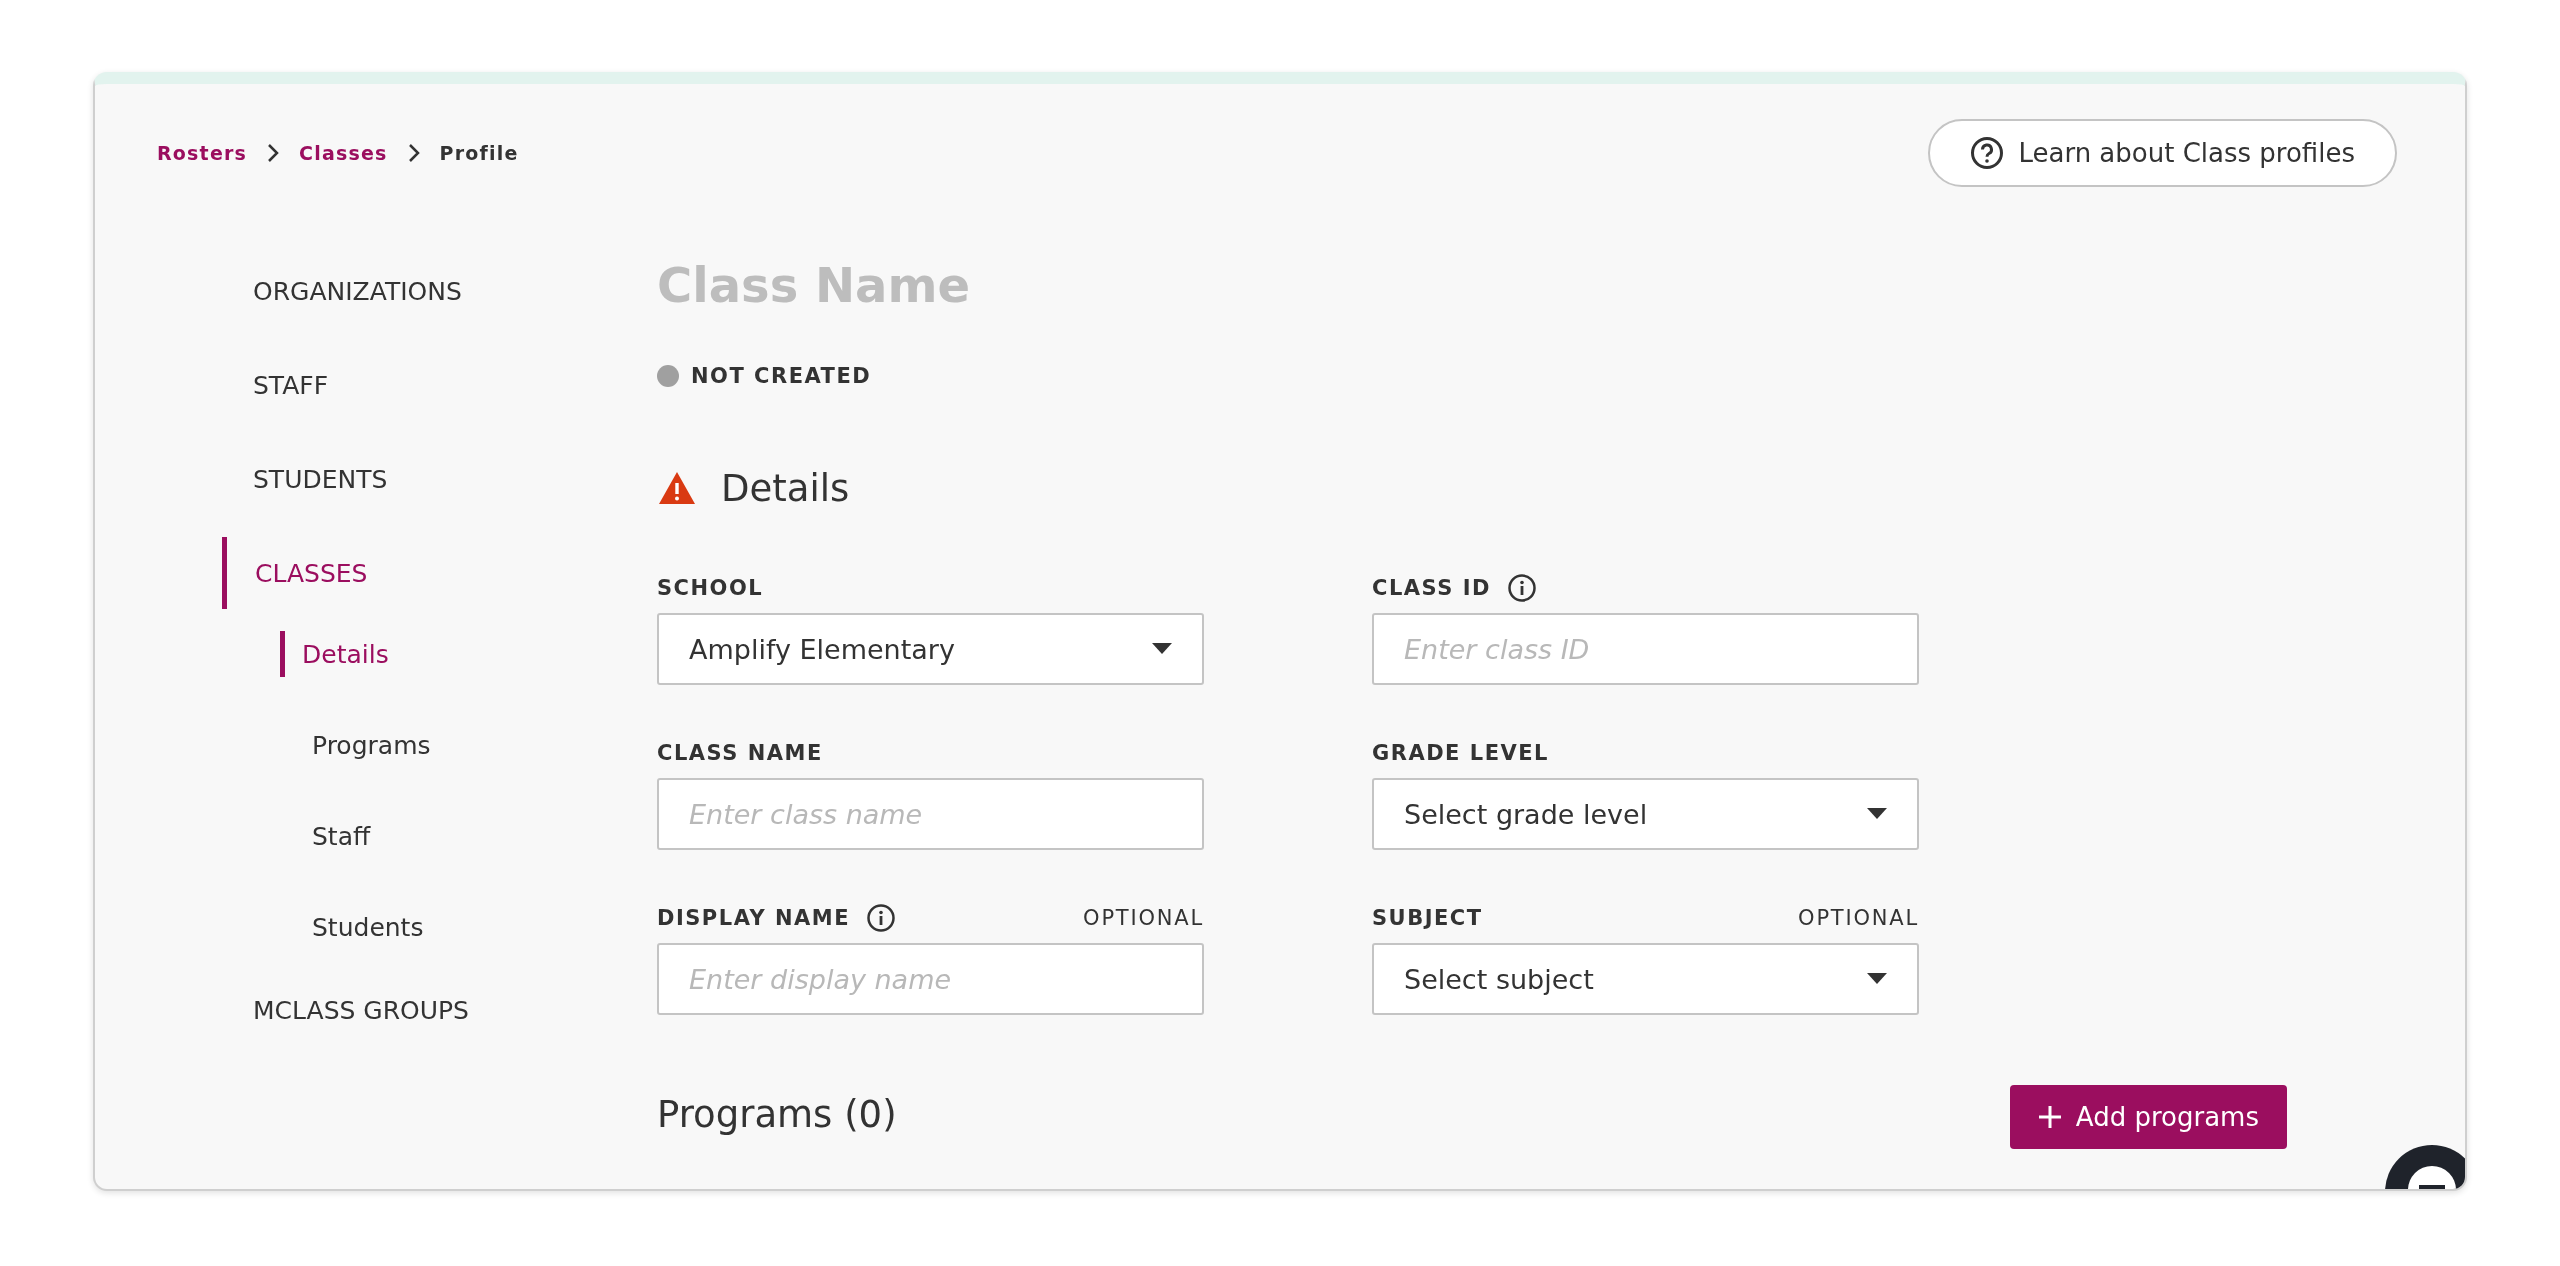 The image size is (2560, 1266). Describe the element at coordinates (1460, 753) in the screenshot. I see `field-label: GRADE LEVEL` at that location.